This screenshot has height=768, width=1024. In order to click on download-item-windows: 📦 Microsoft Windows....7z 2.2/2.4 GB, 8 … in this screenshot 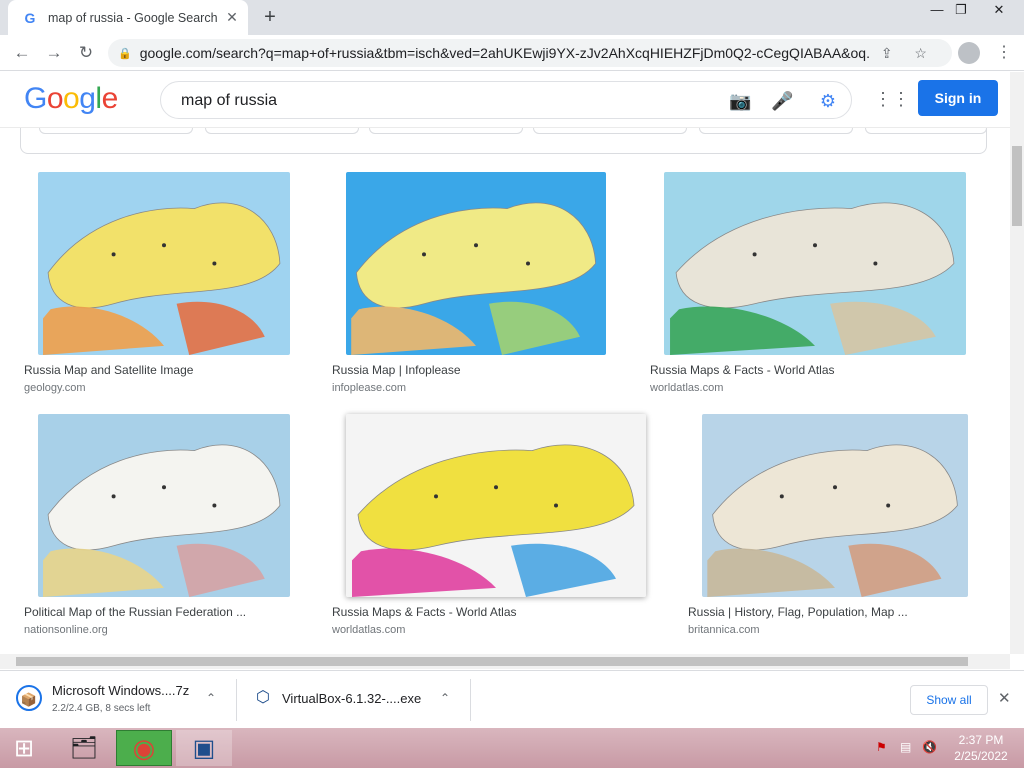, I will do `click(121, 699)`.